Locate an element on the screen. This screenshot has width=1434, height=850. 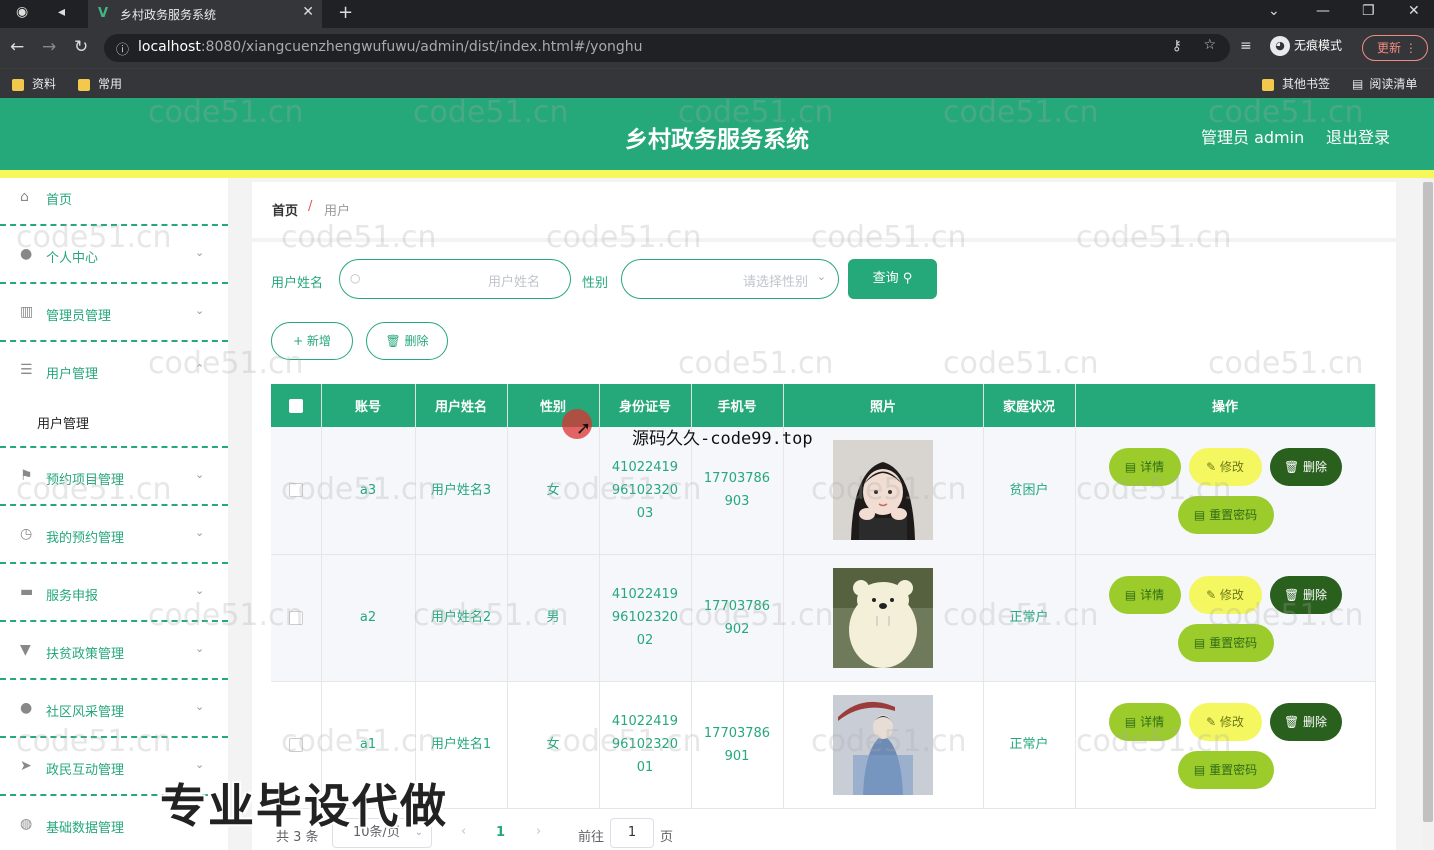
batch-delete-button: 🗑 删除 is located at coordinates (407, 341).